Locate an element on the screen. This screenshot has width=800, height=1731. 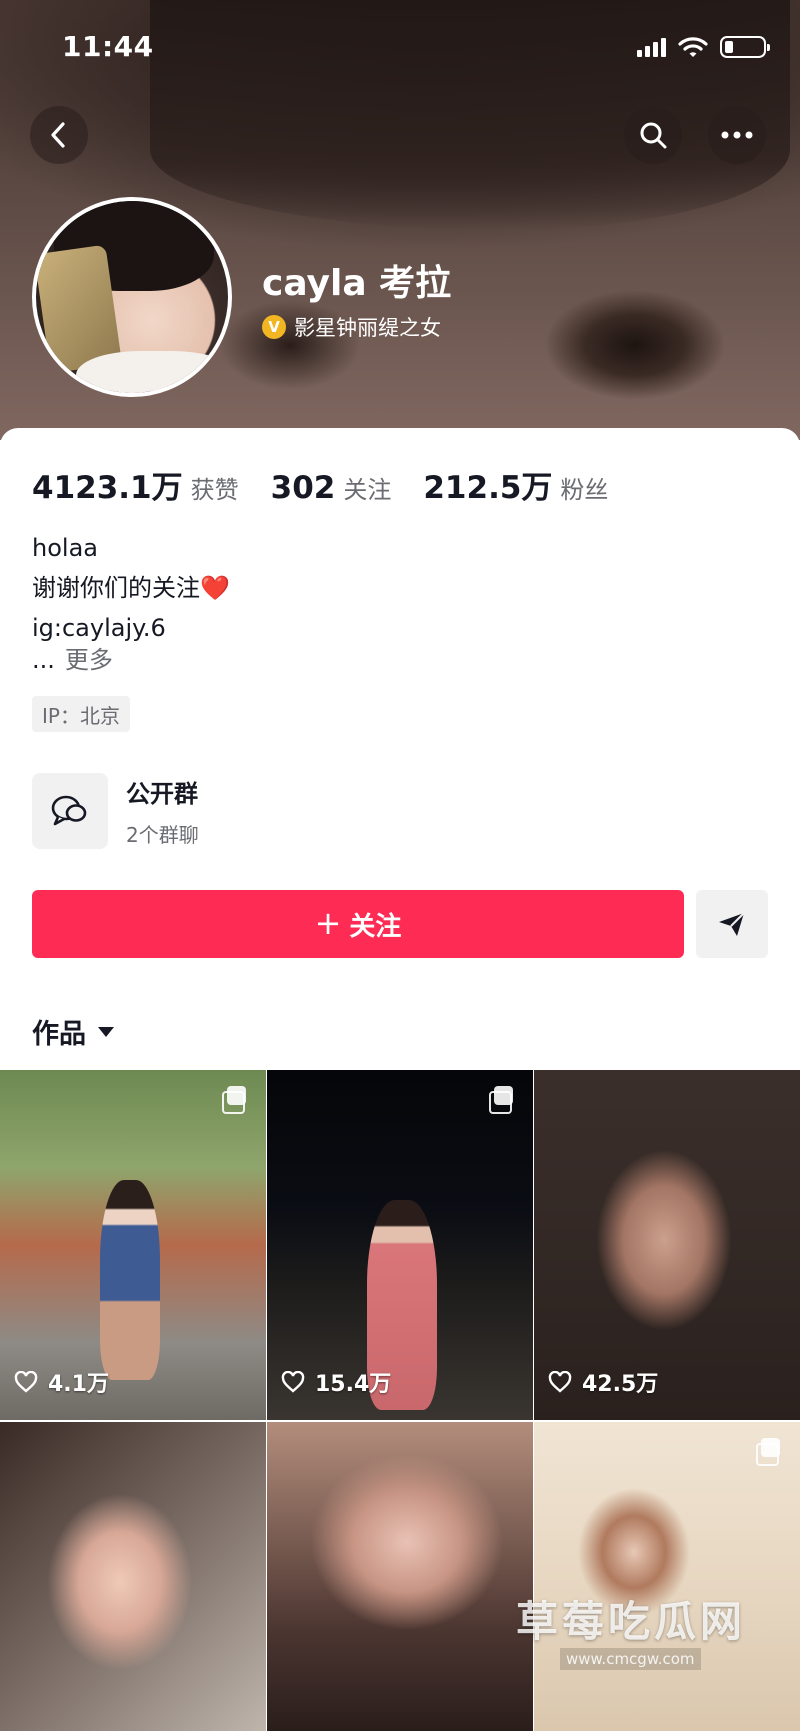
dropdown-arrow-icon is located at coordinates (106, 1031).